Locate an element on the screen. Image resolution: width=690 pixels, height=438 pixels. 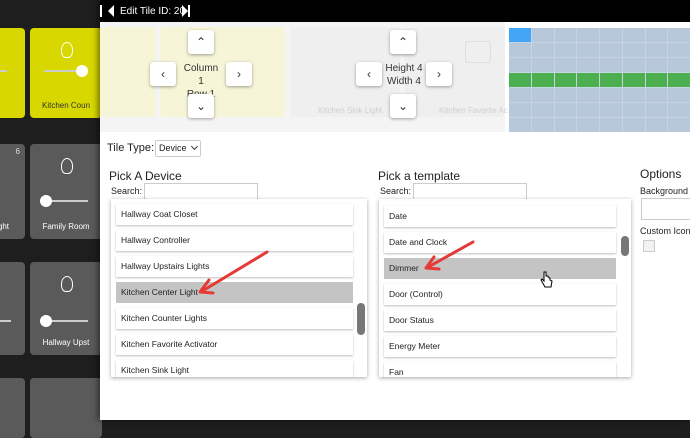
pointer-cursor-icon is located at coordinates (546, 279).